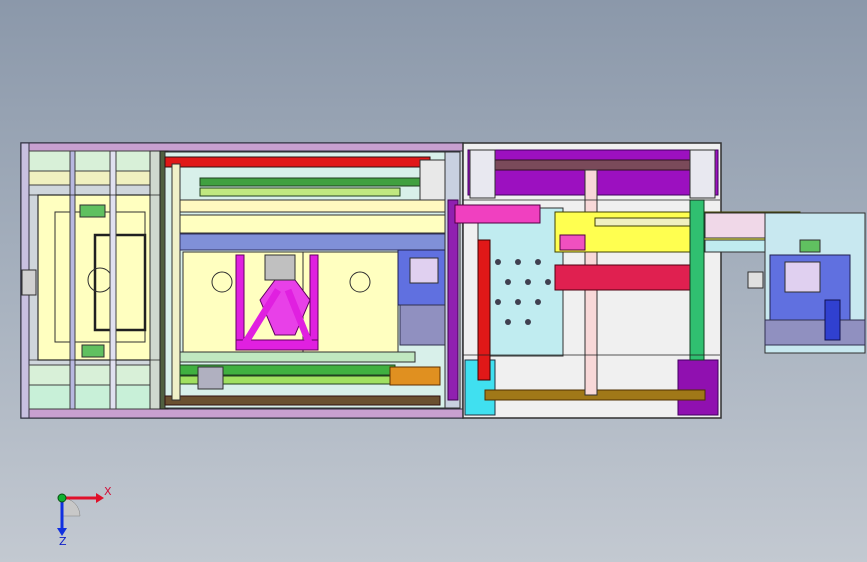  Describe the element at coordinates (108, 491) in the screenshot. I see `x-axis-label: X` at that location.